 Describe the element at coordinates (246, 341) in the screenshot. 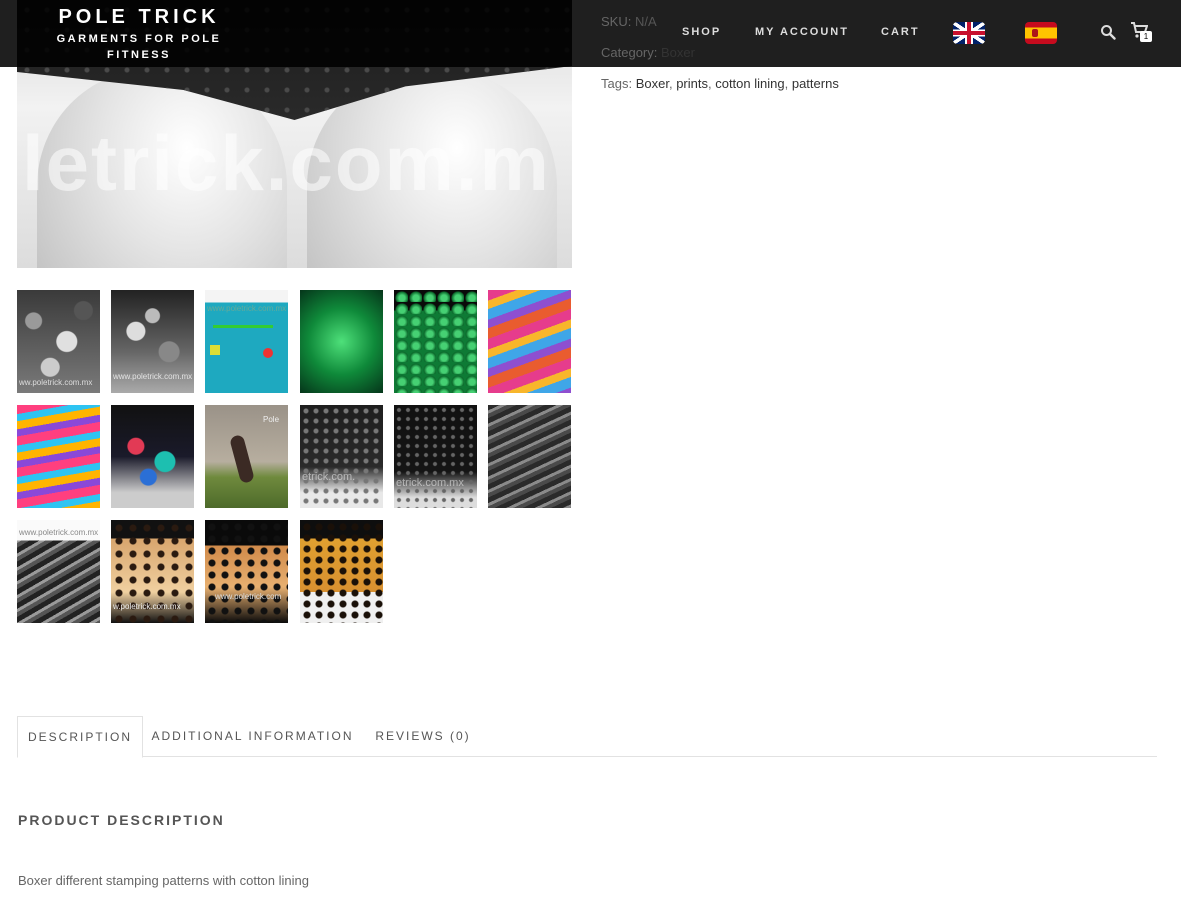

I see `thumbnail-game-print: www.poletrick.com.mx` at that location.